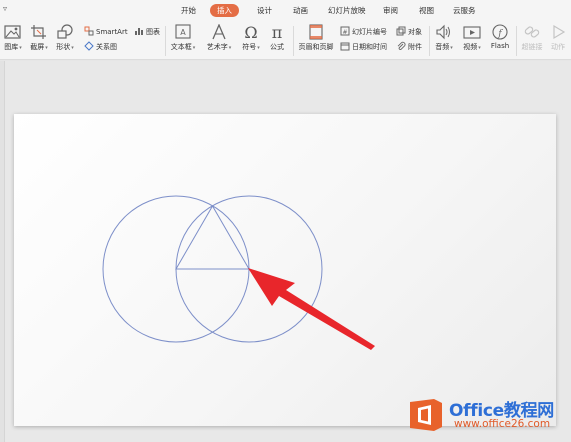 The height and width of the screenshot is (442, 571). What do you see at coordinates (502, 424) in the screenshot?
I see `watermark-url: www.office26.com` at bounding box center [502, 424].